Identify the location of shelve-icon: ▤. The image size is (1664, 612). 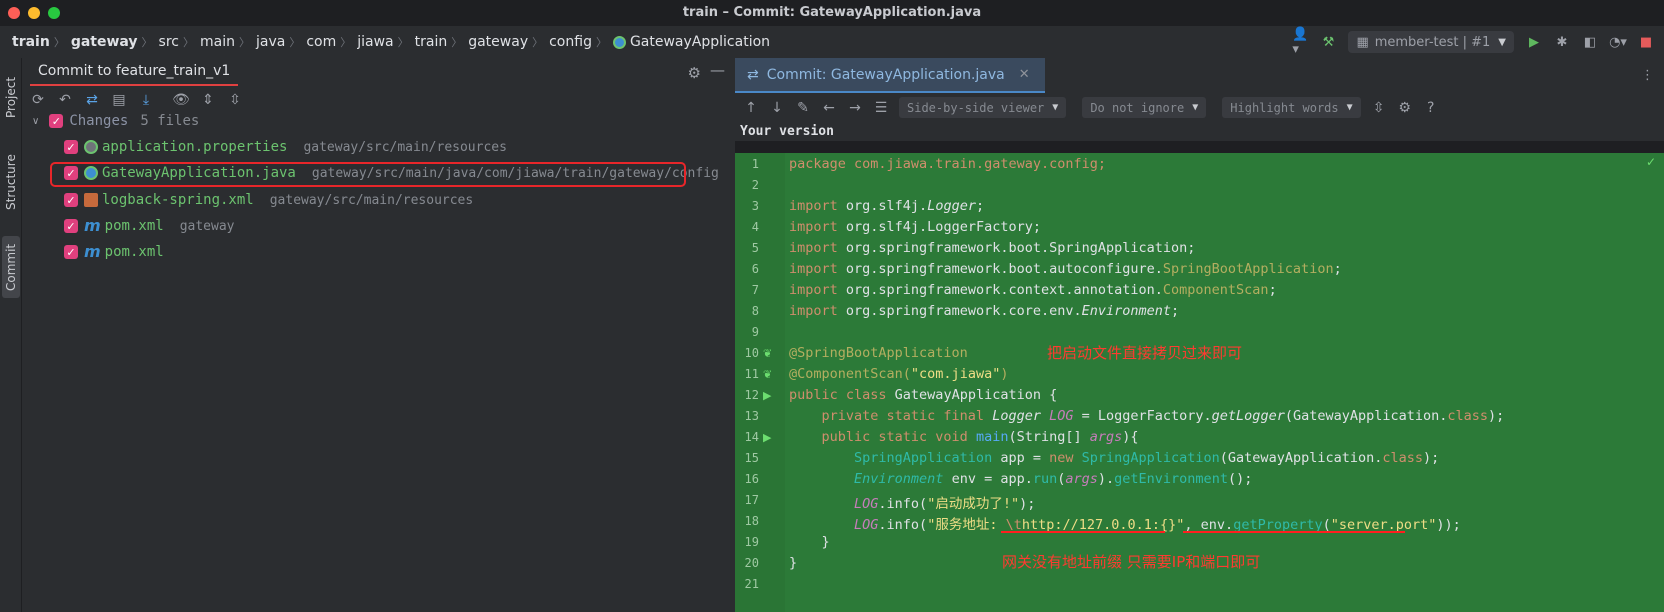
(119, 100).